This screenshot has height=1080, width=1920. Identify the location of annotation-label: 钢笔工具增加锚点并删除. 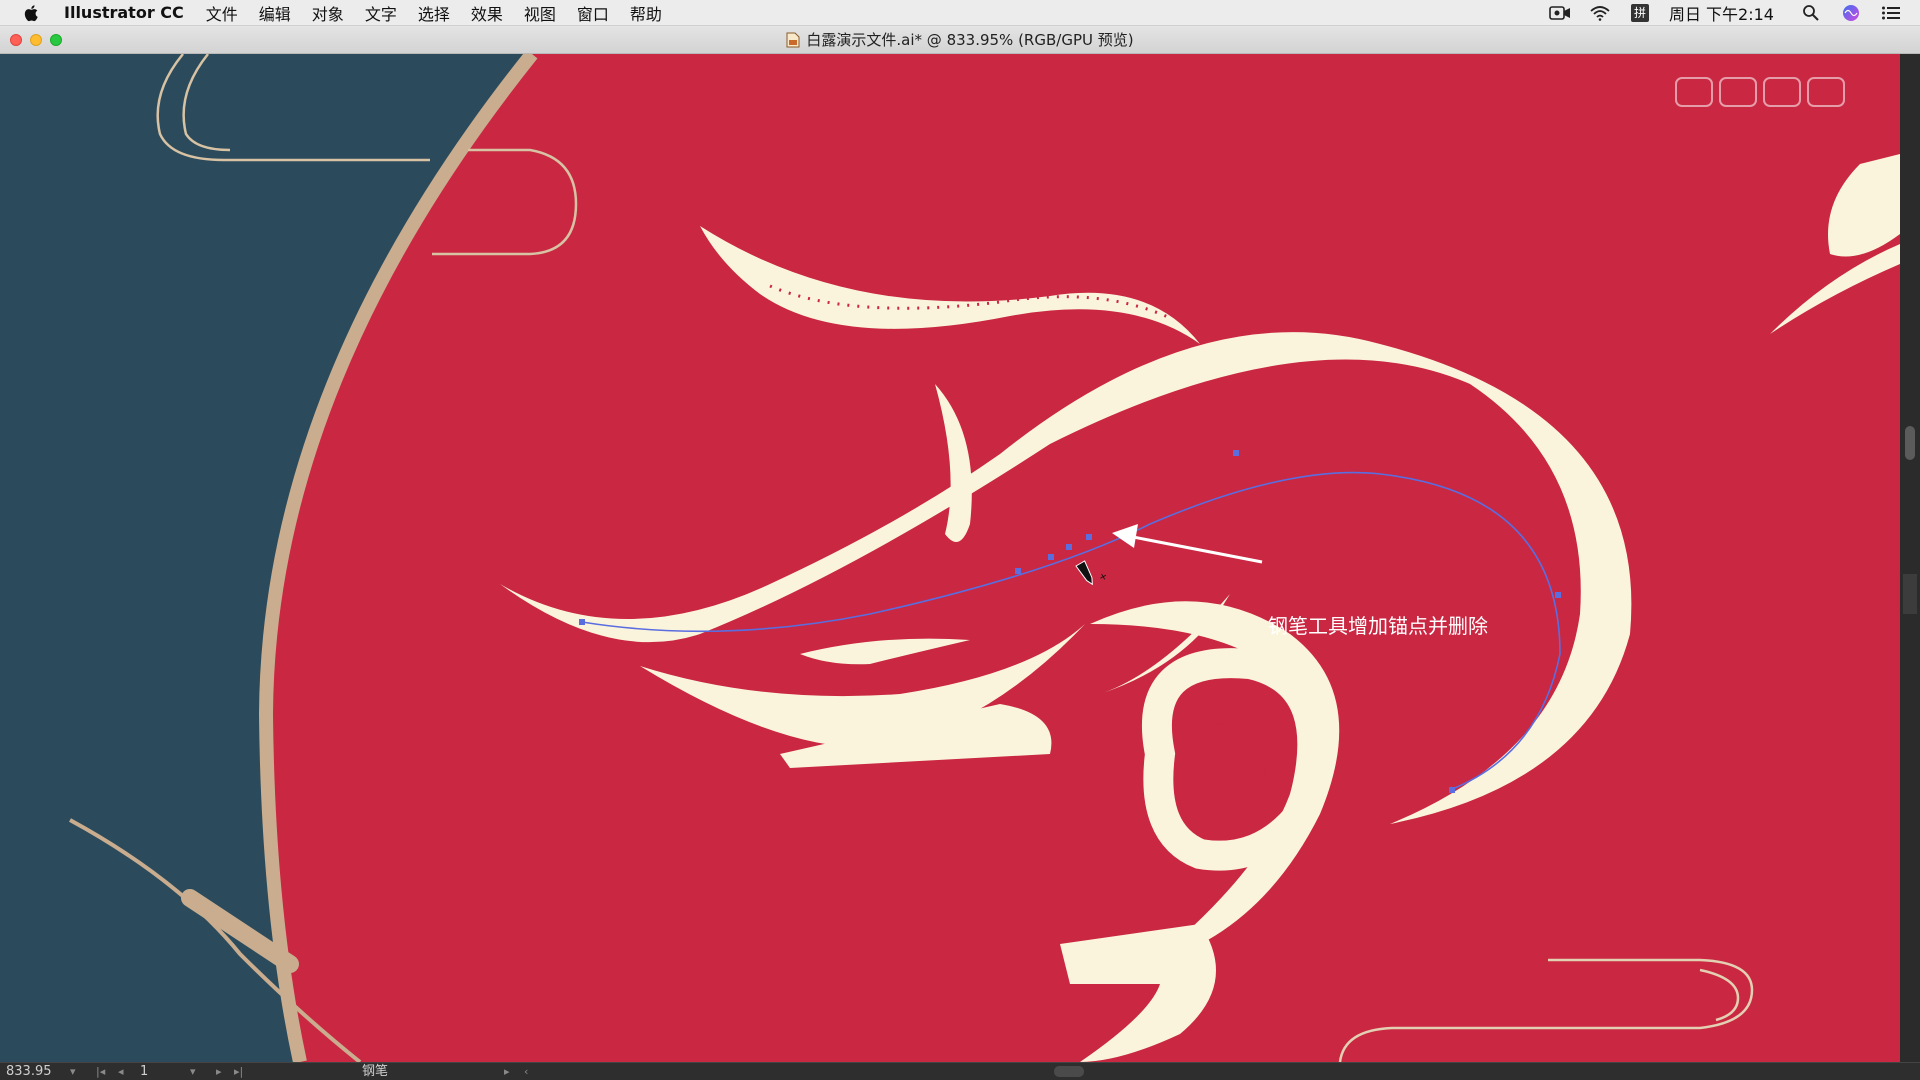
(1378, 626).